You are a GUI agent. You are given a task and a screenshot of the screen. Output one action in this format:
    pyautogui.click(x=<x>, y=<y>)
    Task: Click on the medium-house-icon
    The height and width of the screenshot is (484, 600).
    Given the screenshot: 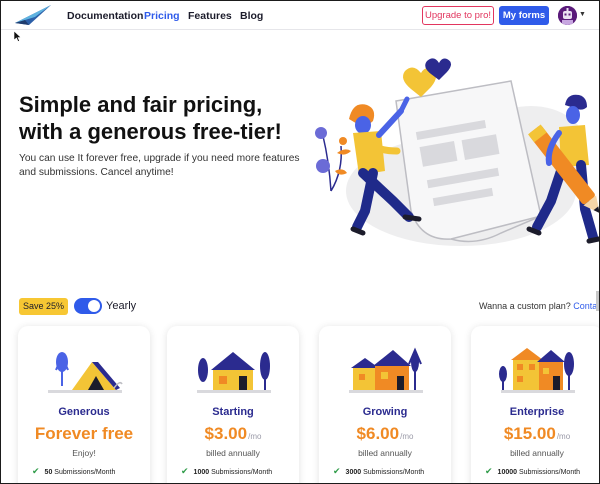 What is the action you would take?
    pyautogui.click(x=386, y=370)
    